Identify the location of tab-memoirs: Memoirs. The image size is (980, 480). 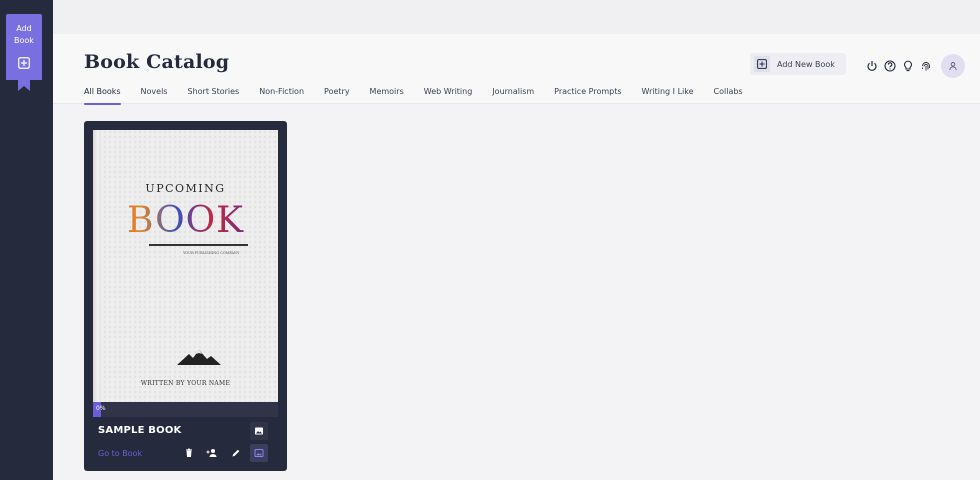
(387, 96).